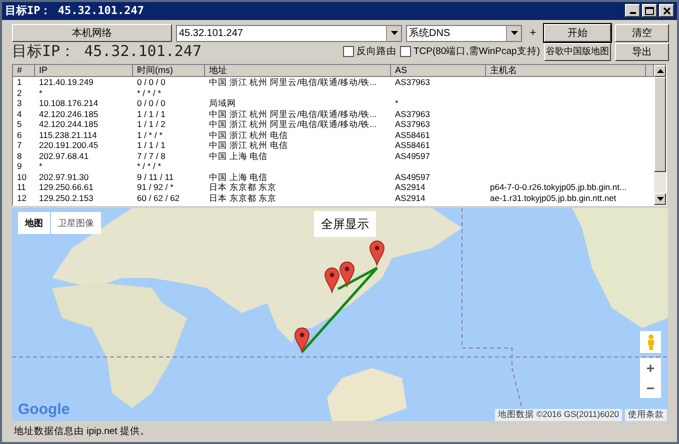  Describe the element at coordinates (169, 71) in the screenshot. I see `column-header: 时间(ms)` at that location.